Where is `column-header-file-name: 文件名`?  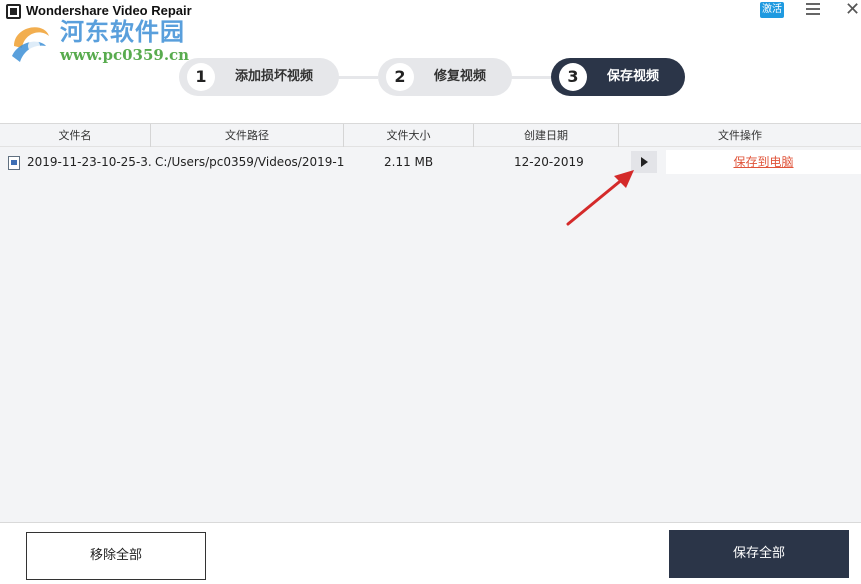 column-header-file-name: 文件名 is located at coordinates (75, 135).